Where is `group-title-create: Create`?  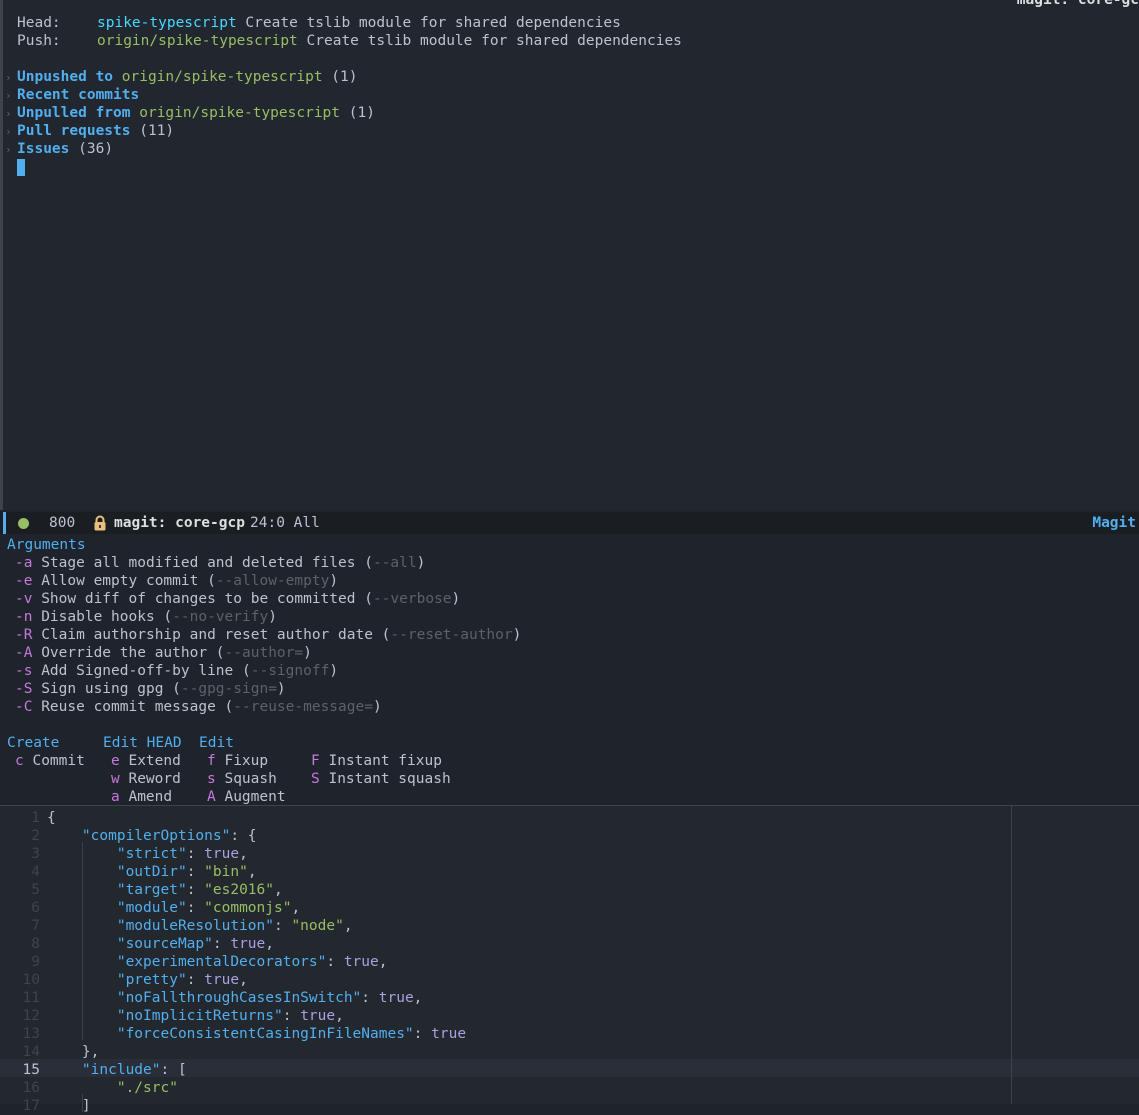 group-title-create: Create is located at coordinates (33, 743).